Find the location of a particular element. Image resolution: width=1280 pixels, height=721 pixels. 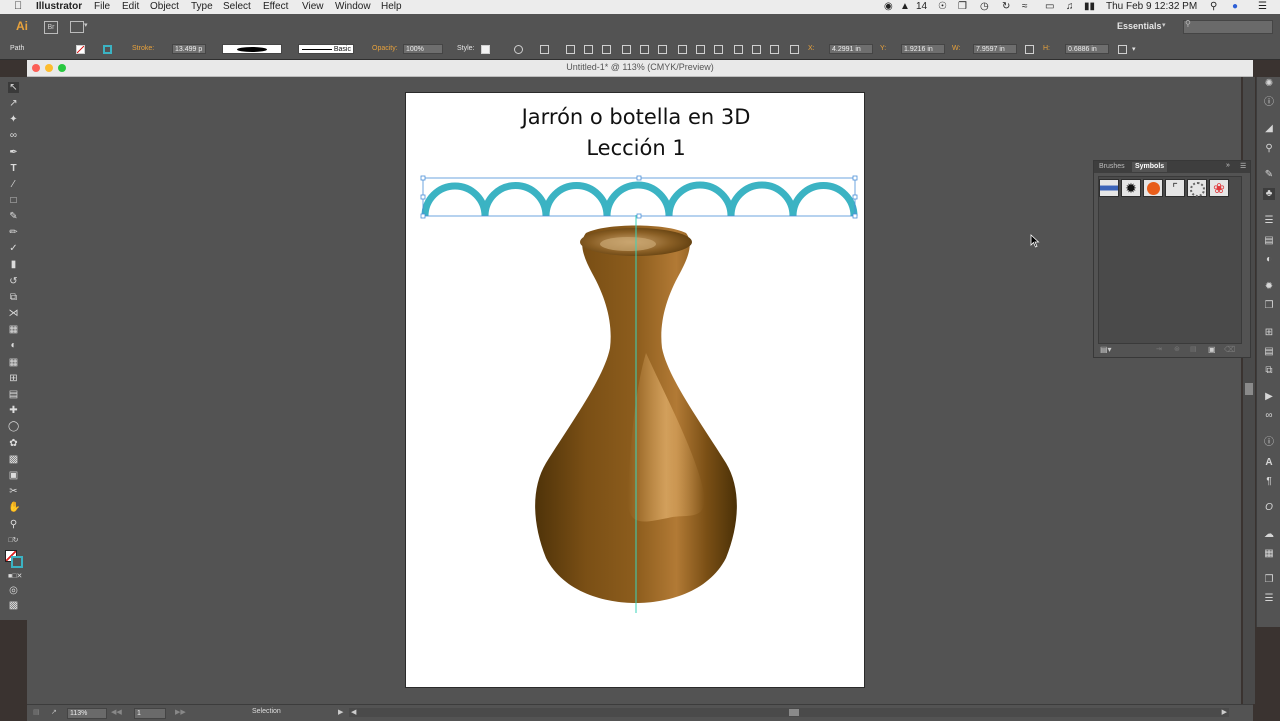

search-stock-input is located at coordinates (1228, 27).